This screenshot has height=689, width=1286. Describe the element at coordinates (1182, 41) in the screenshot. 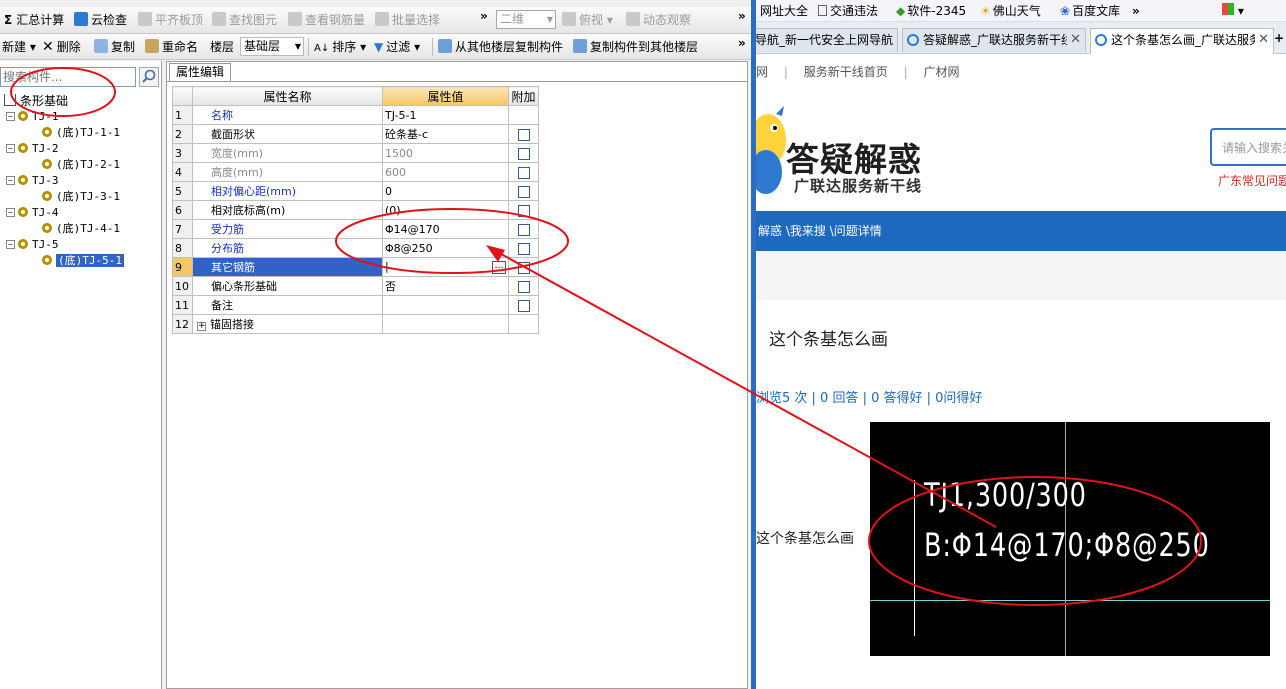

I see `tab-current-question: 这个条基怎么画_广联达服务 ✕` at that location.